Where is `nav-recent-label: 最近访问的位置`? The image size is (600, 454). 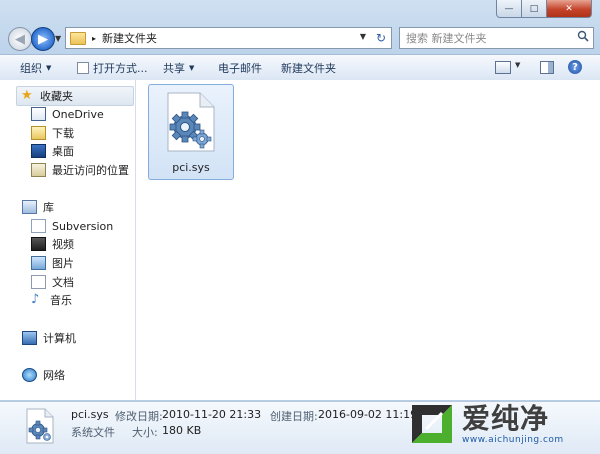
nav-recent-label: 最近访问的位置 is located at coordinates (90, 170).